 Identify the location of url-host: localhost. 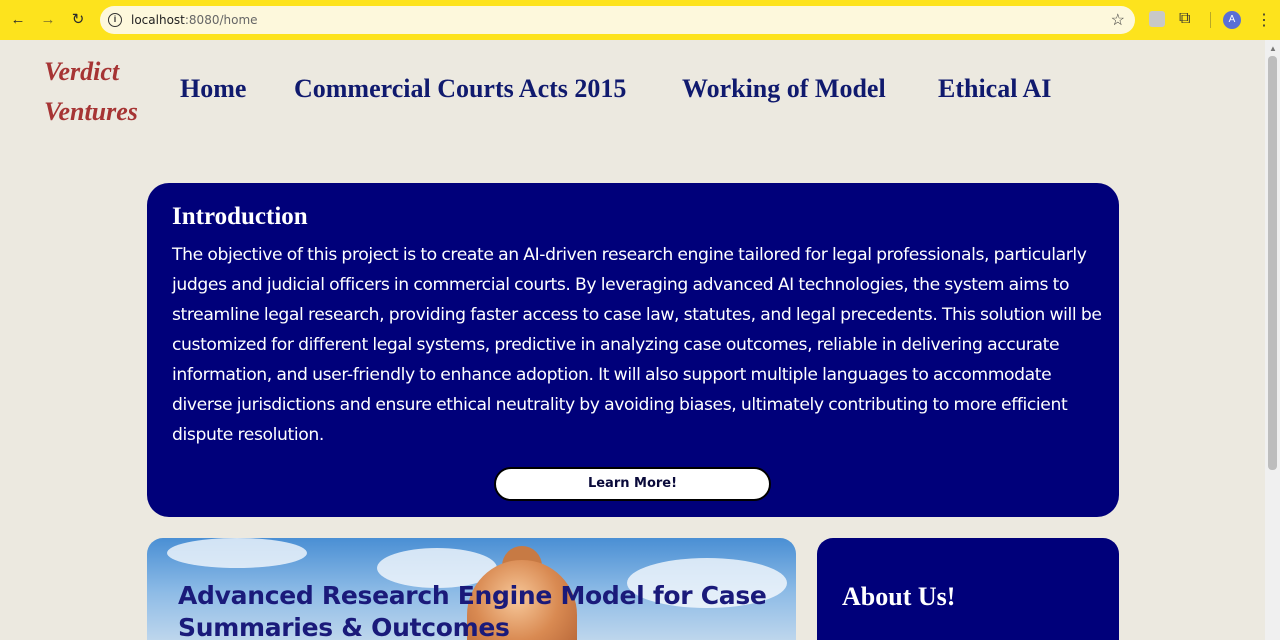
(158, 20).